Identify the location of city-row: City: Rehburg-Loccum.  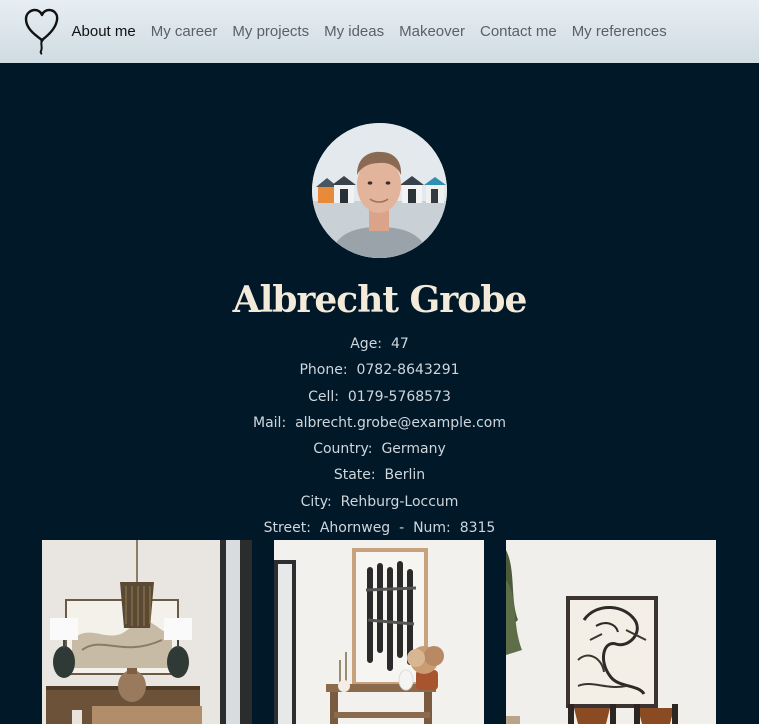
(379, 502).